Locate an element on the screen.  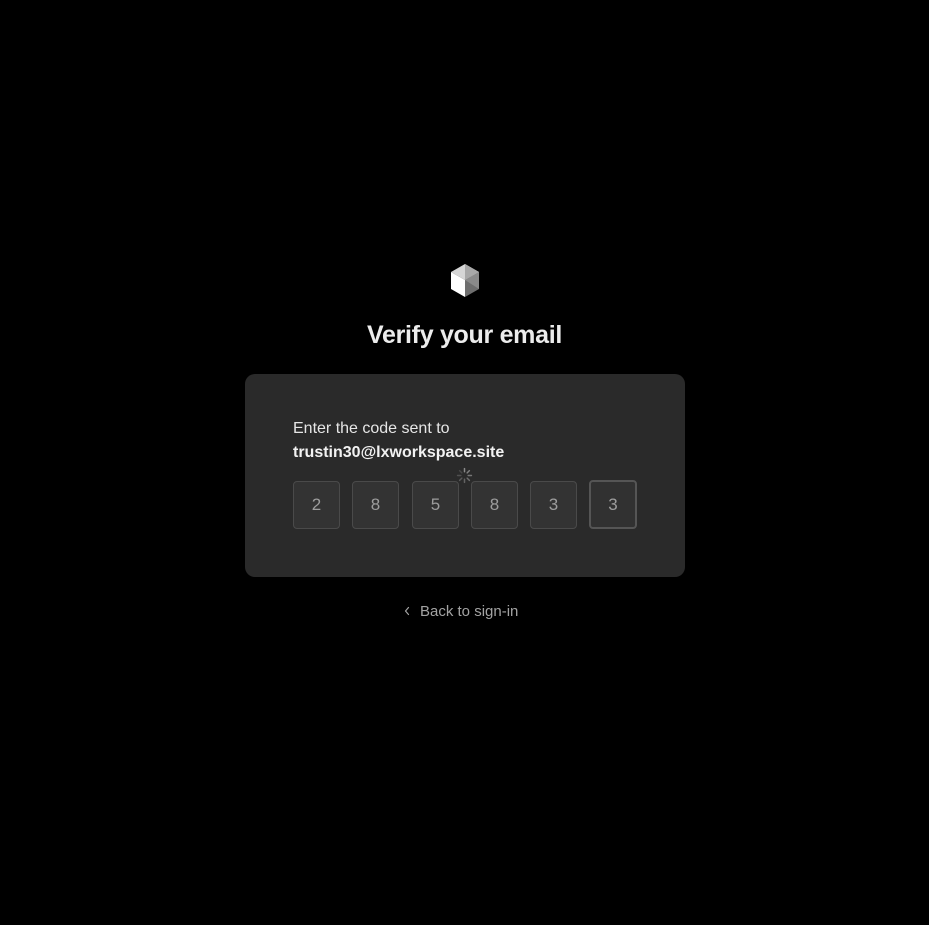
code-digit-1: 2 is located at coordinates (316, 505).